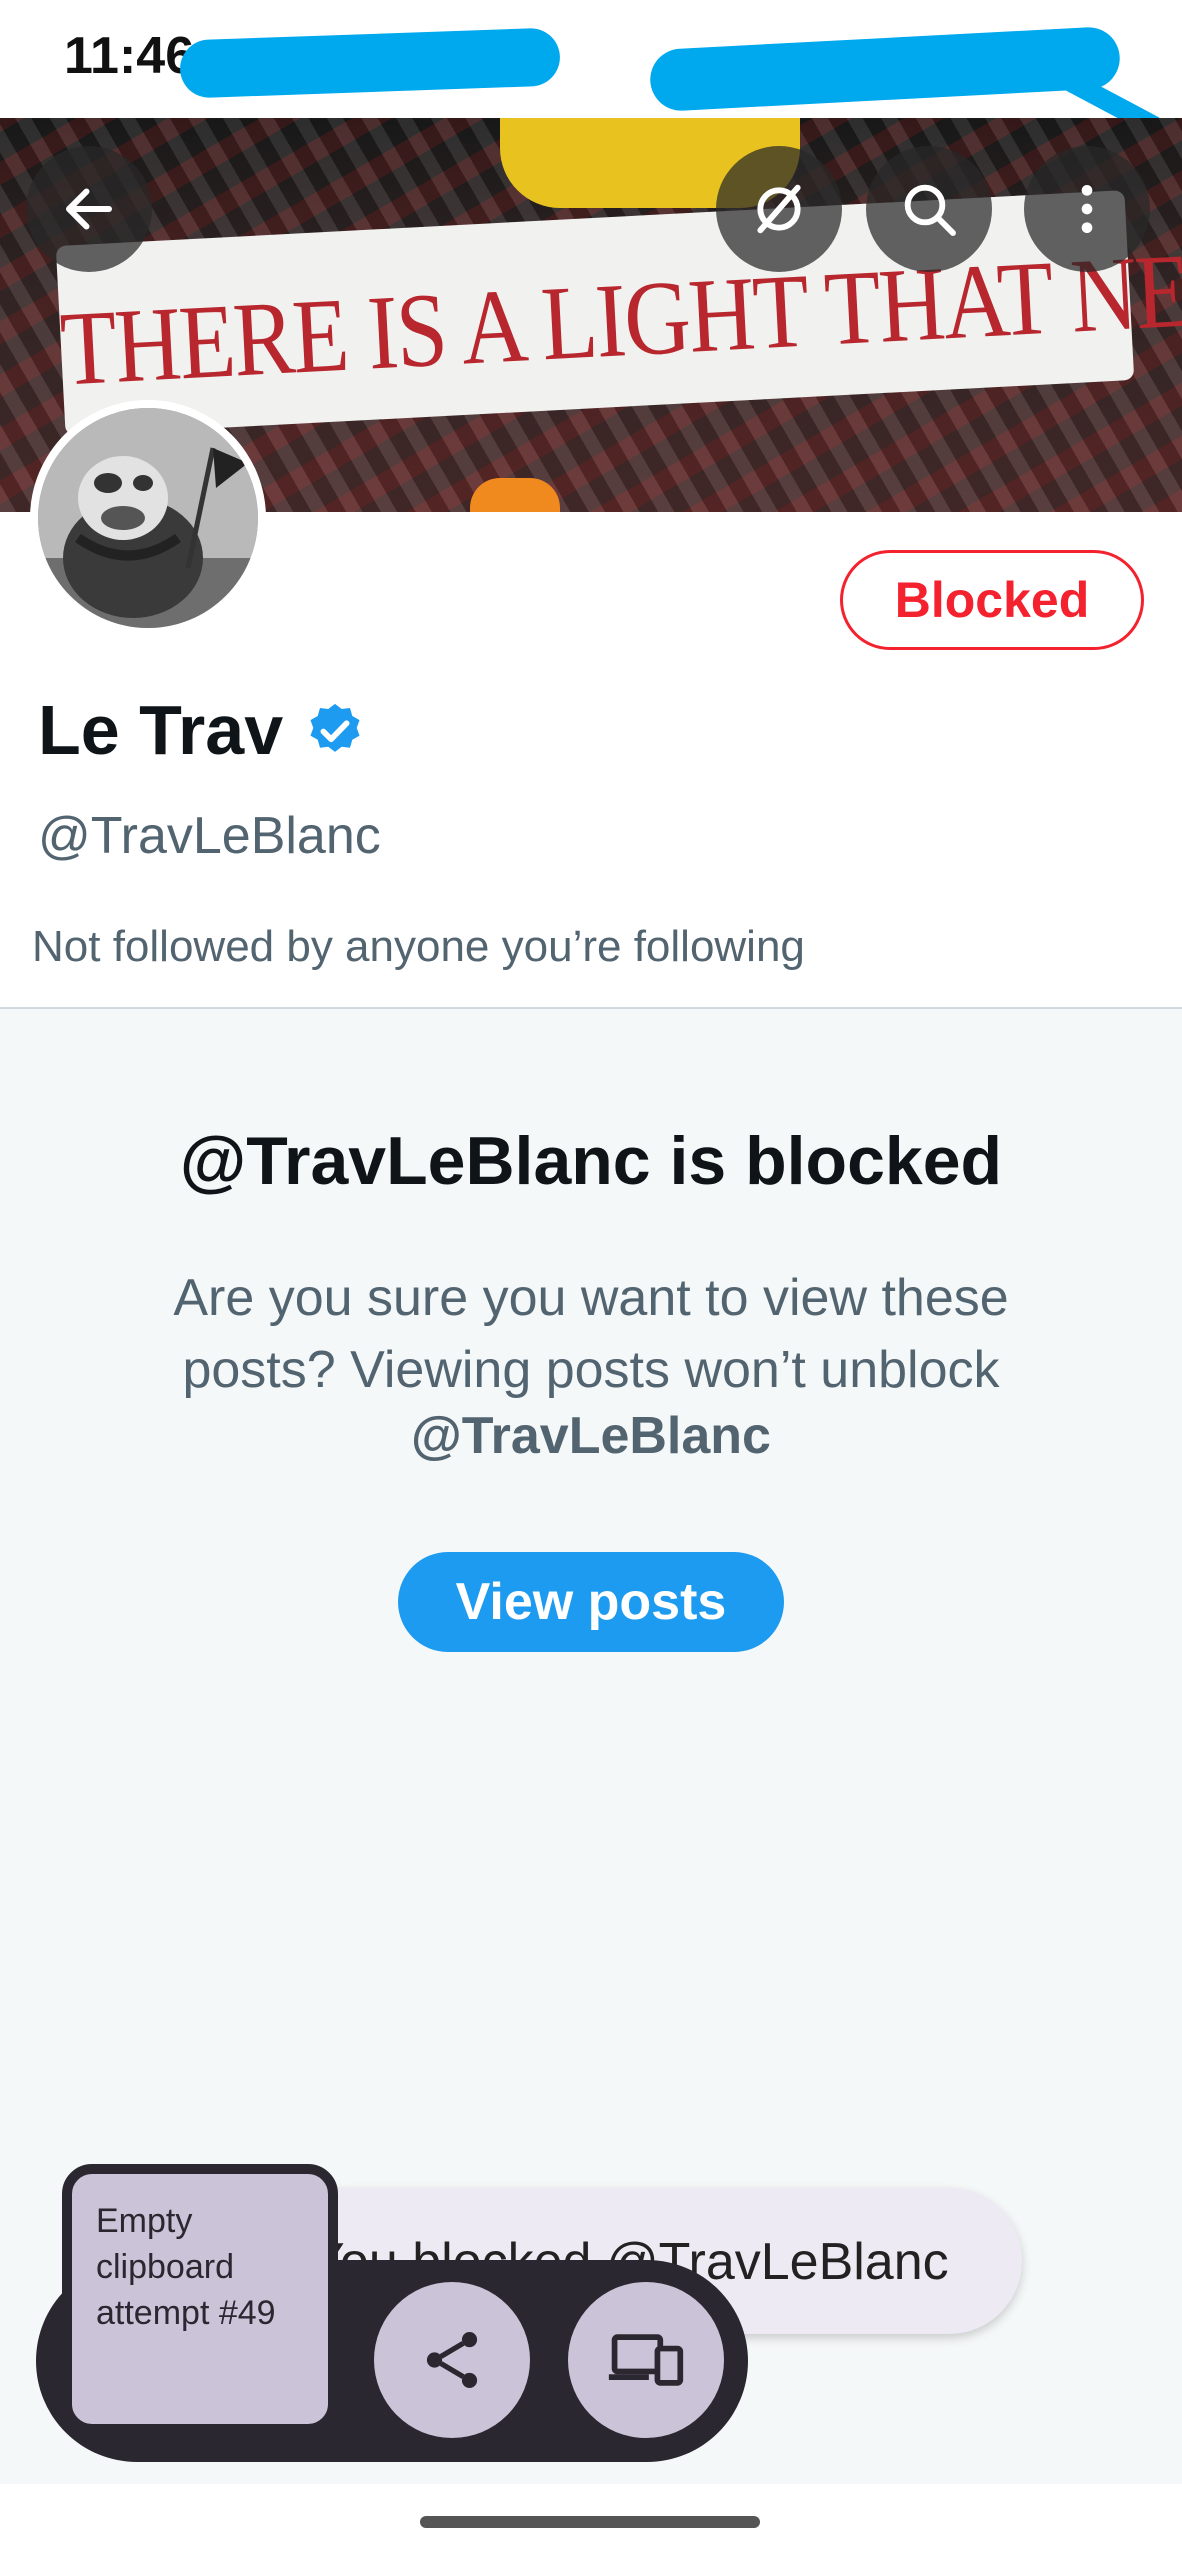 Image resolution: width=1182 pixels, height=2560 pixels. Describe the element at coordinates (591, 1436) in the screenshot. I see `blocked-message-handle: @TravLeBlanc` at that location.